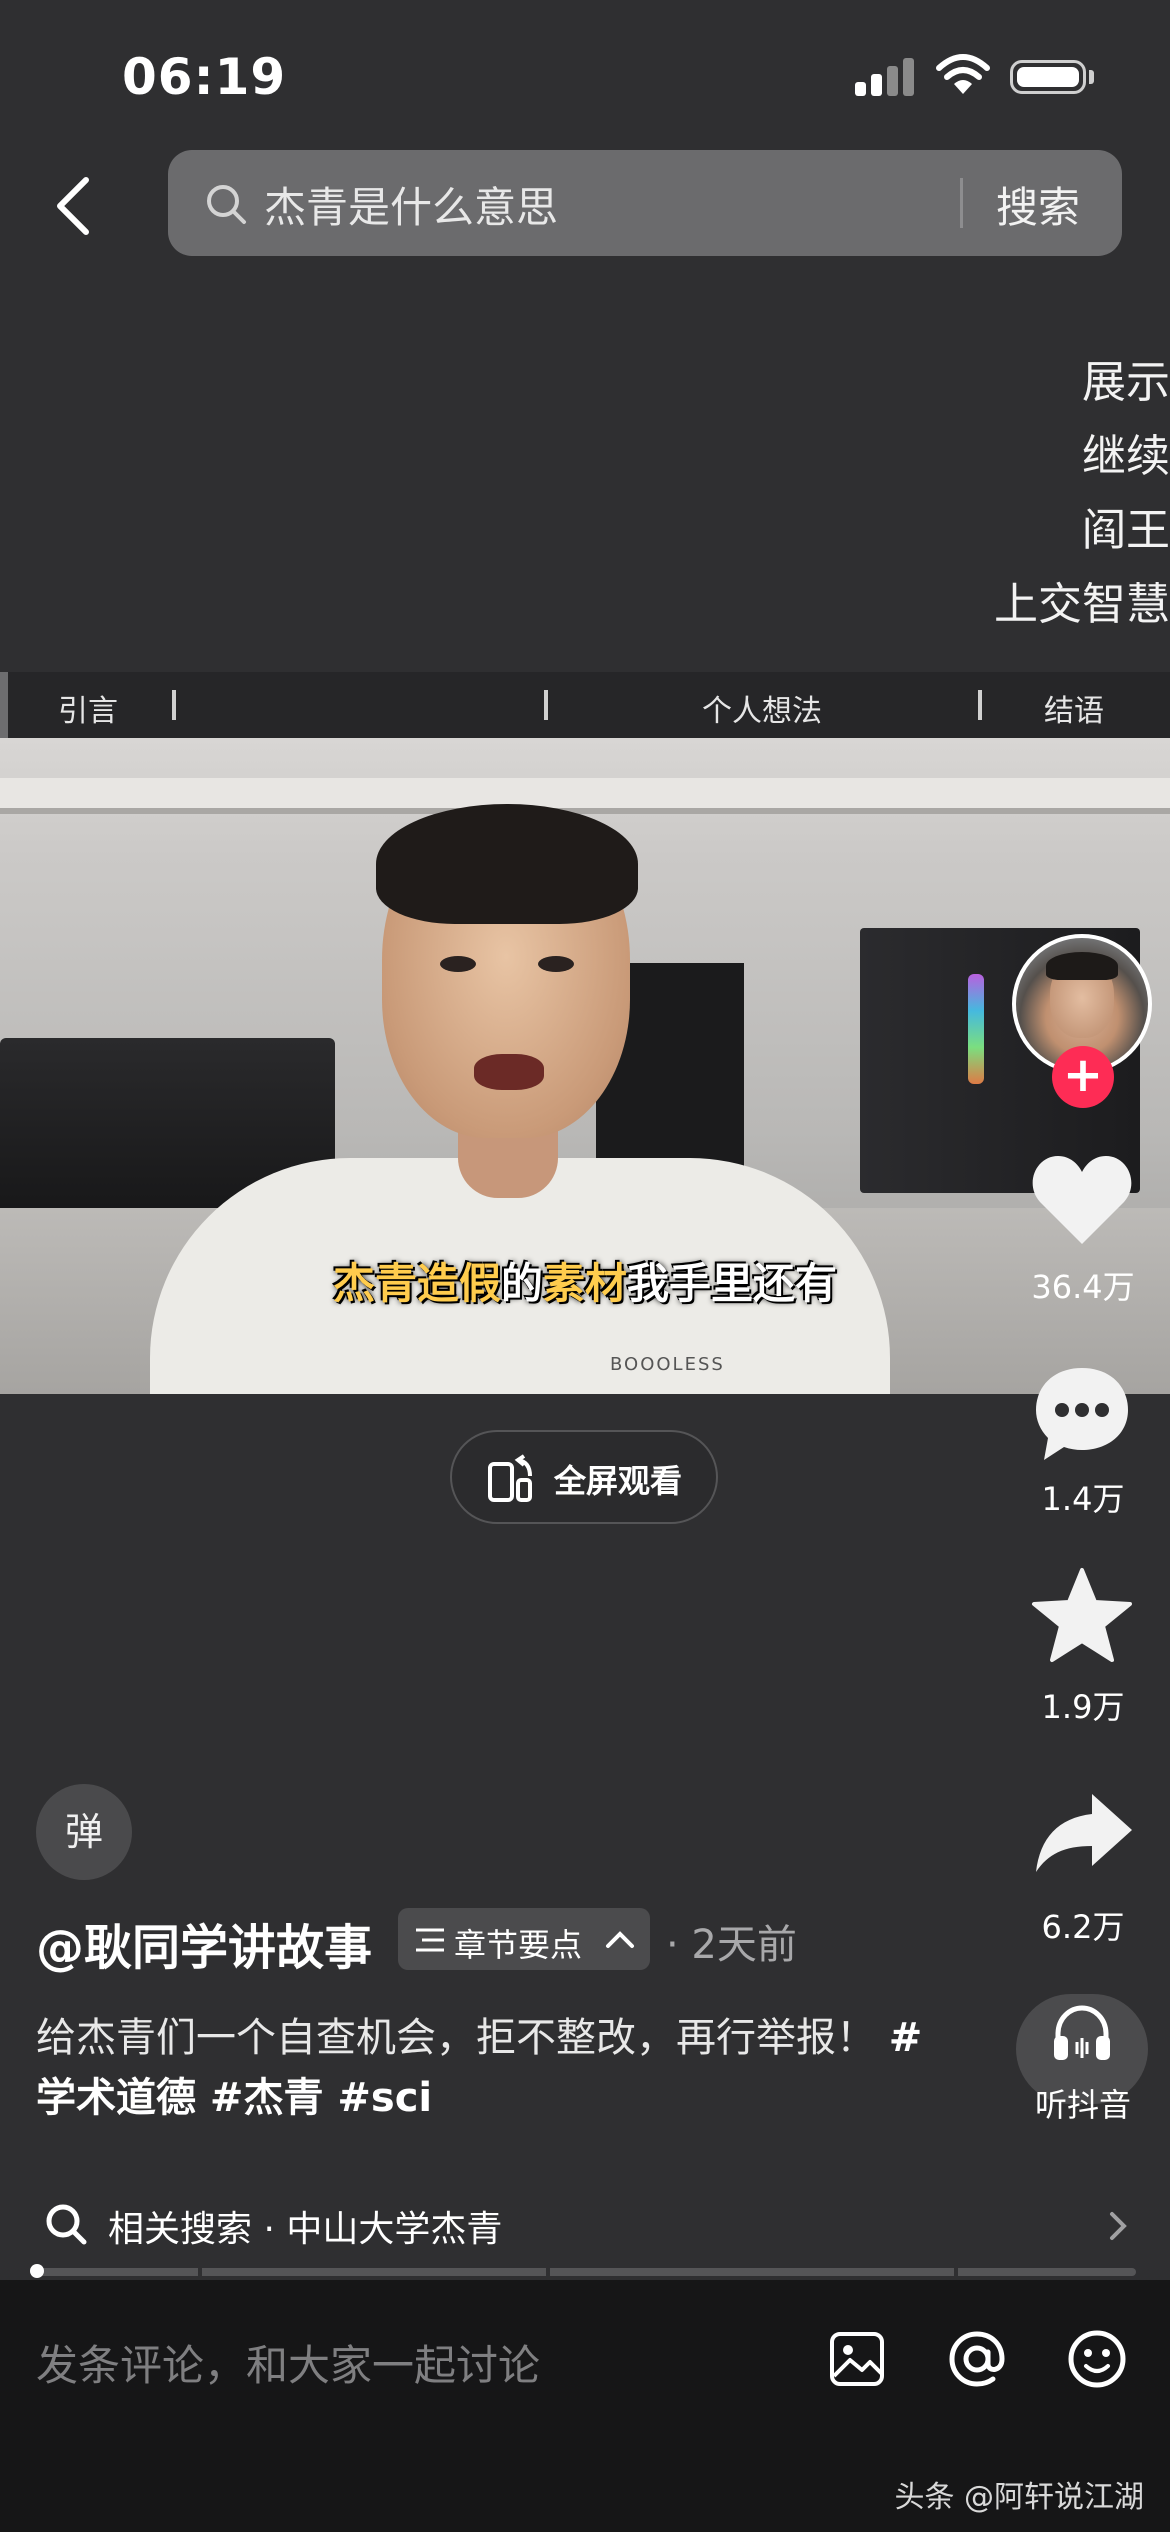 This screenshot has width=1170, height=2532. Describe the element at coordinates (583, 2271) in the screenshot. I see `video-progress-bar` at that location.